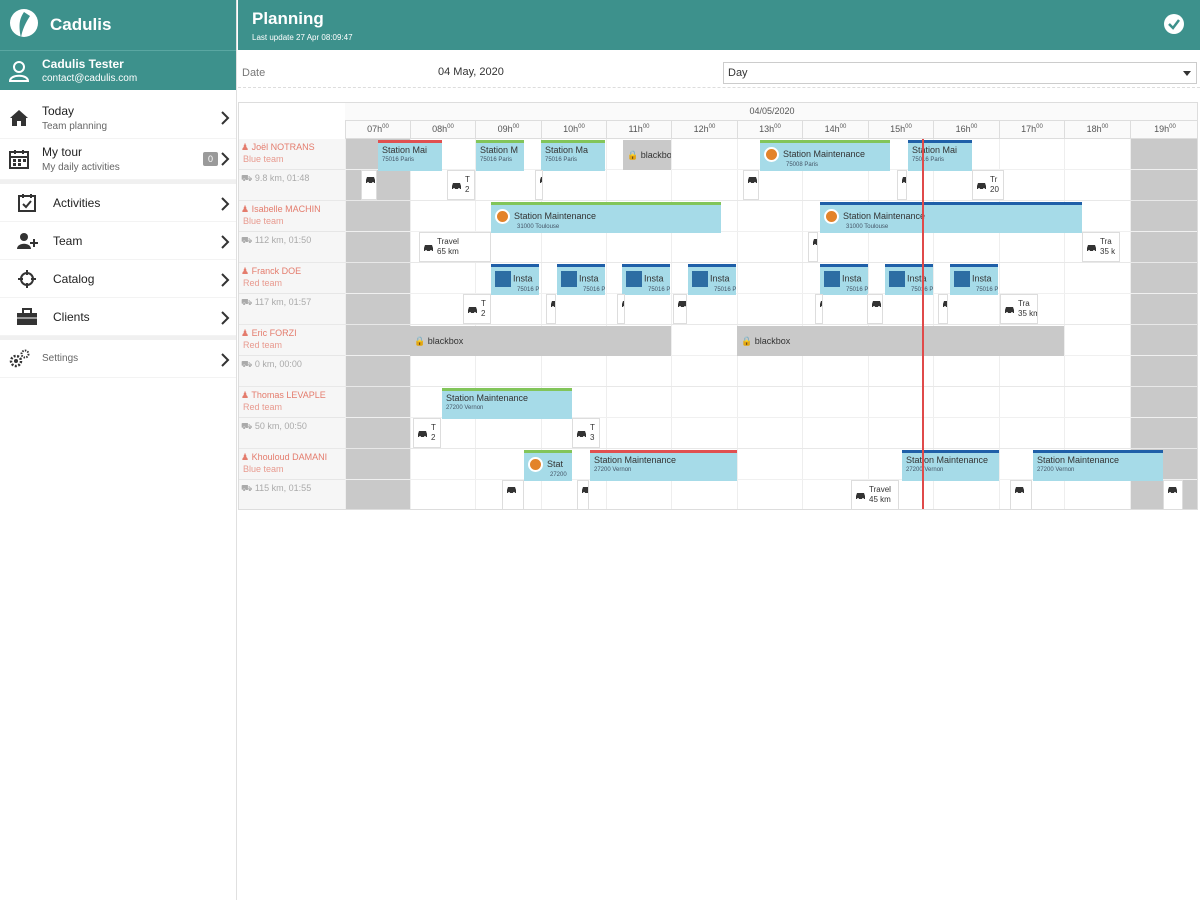  What do you see at coordinates (573, 155) in the screenshot?
I see `task-card: Station Ma 75016 Paris` at bounding box center [573, 155].